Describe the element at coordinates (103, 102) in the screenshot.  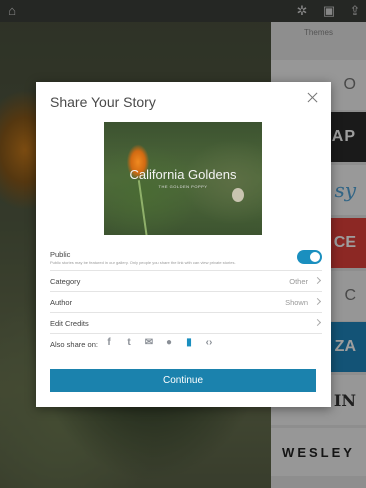
I see `dialog-title: Share Your Story` at that location.